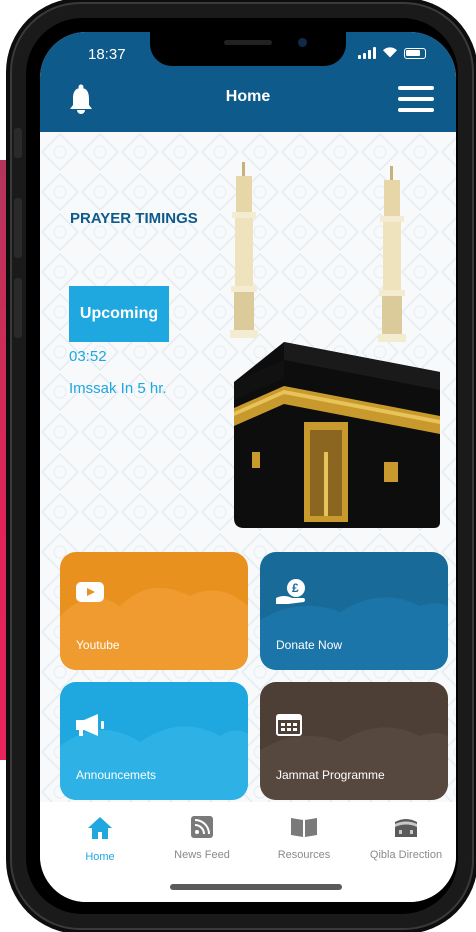 This screenshot has width=476, height=932. Describe the element at coordinates (154, 741) in the screenshot. I see `announcements-tile: Announcemets` at that location.